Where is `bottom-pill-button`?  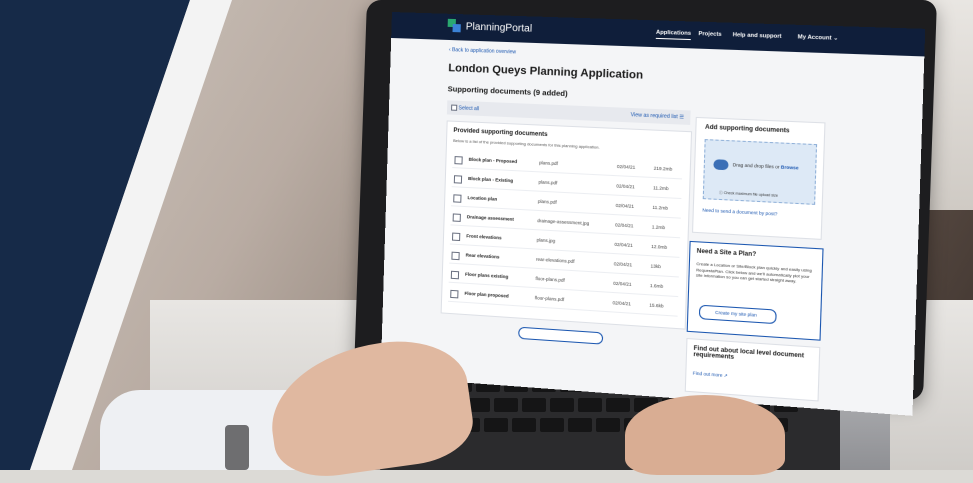
bottom-pill-button is located at coordinates (561, 335).